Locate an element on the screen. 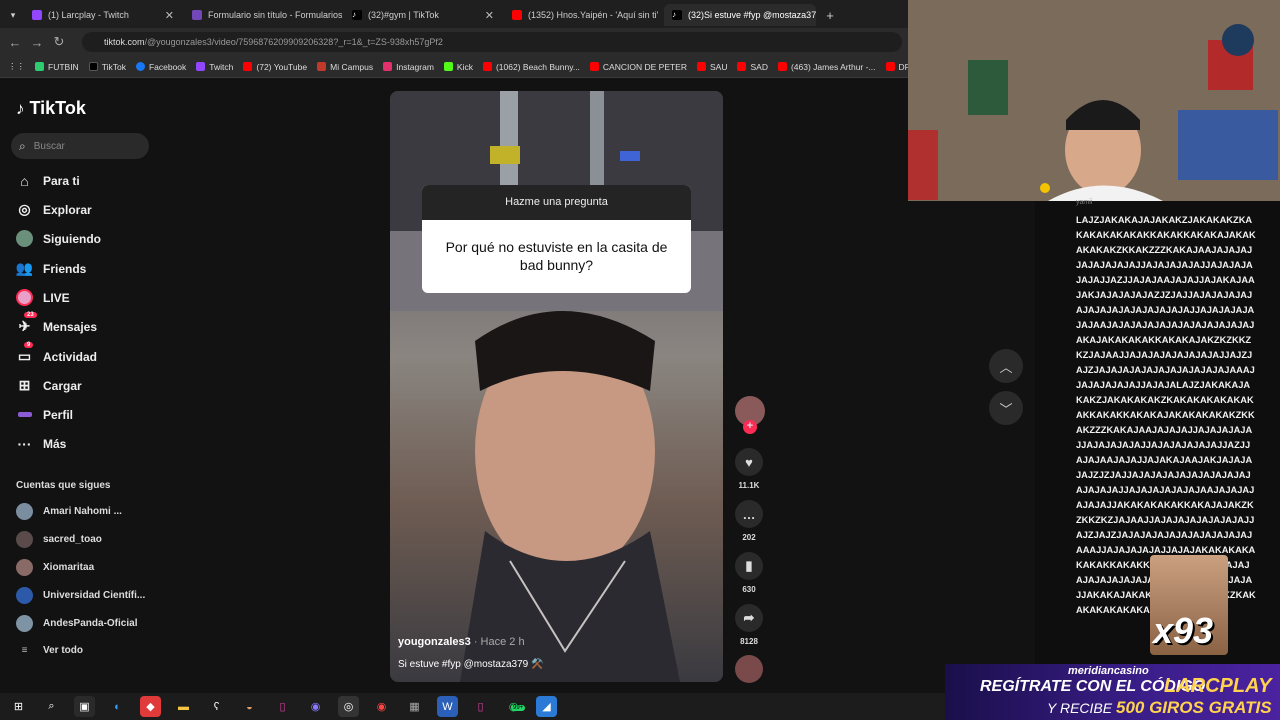 The image size is (1280, 720). account-item: Xiomaritaa is located at coordinates (55, 567).